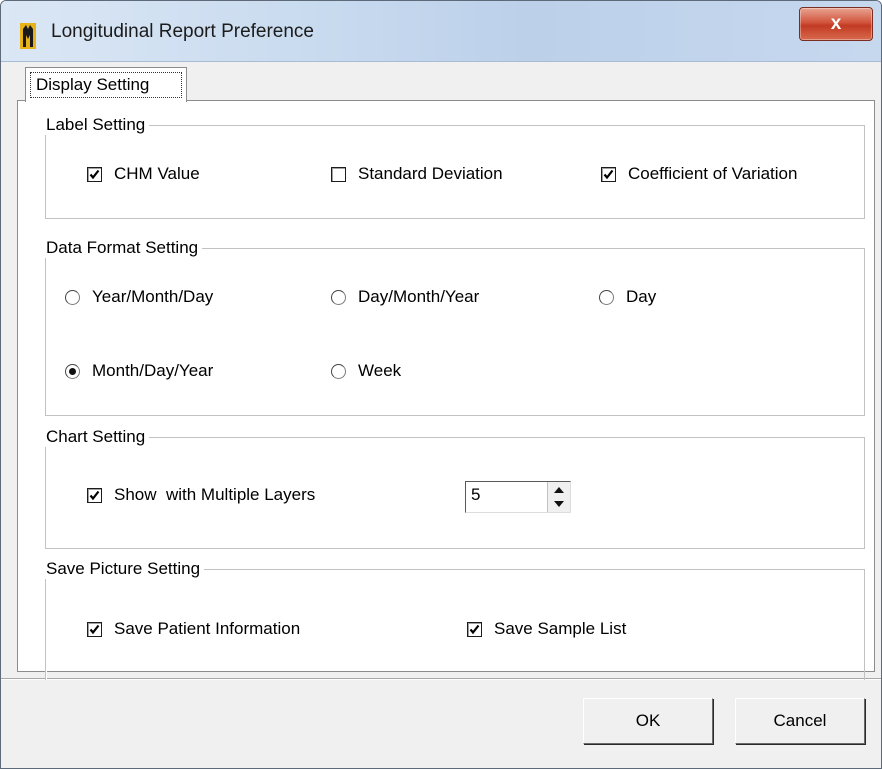 The image size is (882, 769). I want to click on save-sample-list-checkbox: Save Sample List, so click(546, 629).